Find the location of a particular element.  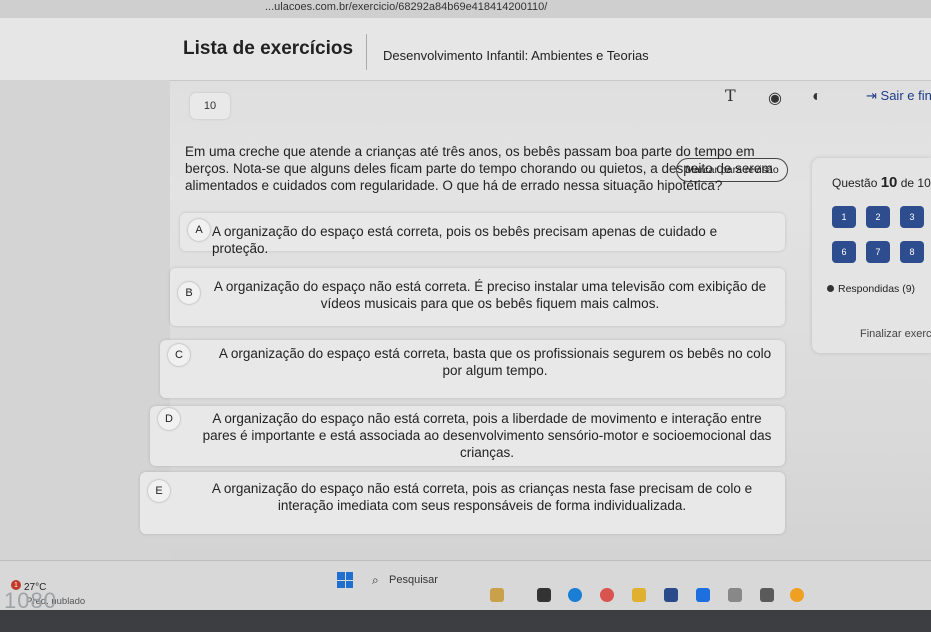

exit-icon: ⇥ is located at coordinates (871, 95).